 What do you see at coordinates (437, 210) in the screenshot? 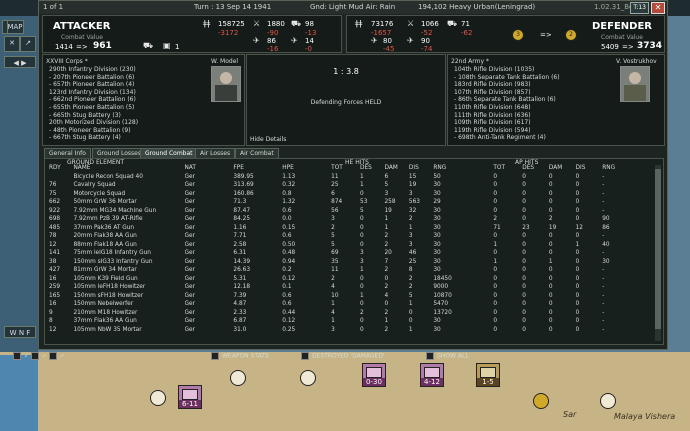
I see `table-cell: 30` at bounding box center [437, 210].